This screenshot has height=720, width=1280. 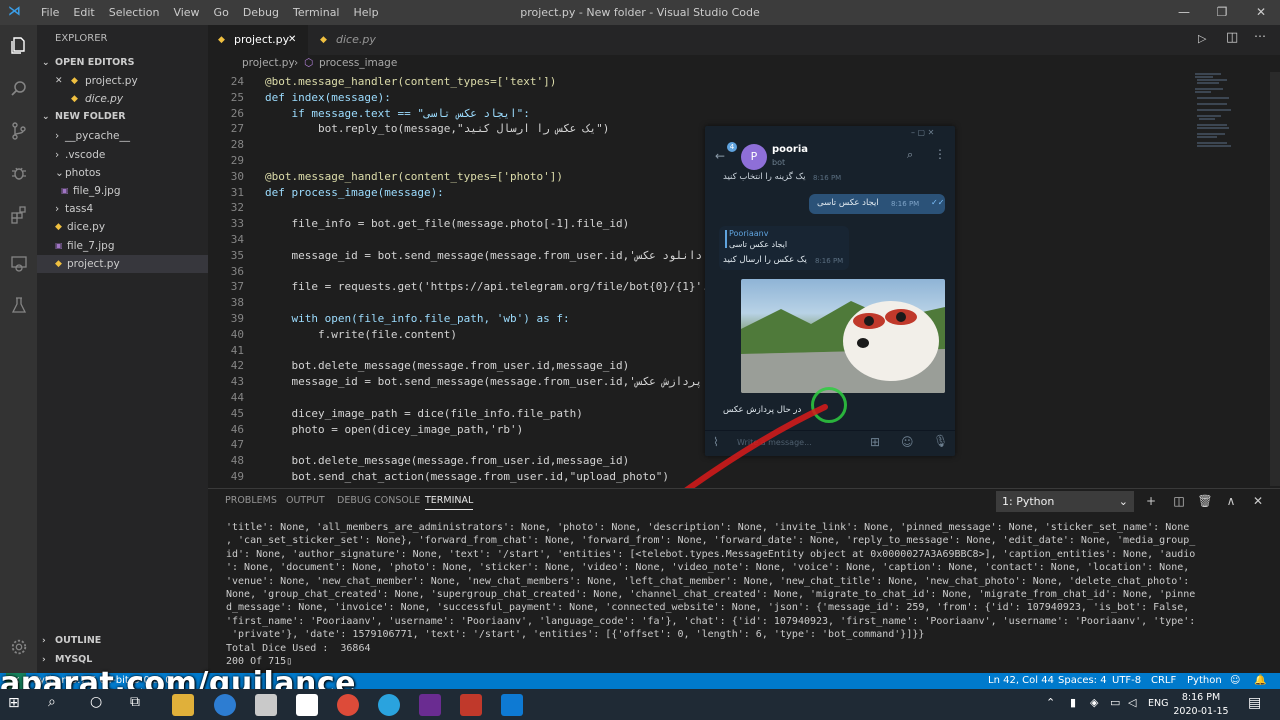 I want to click on settings-gear-icon, so click(x=18, y=647).